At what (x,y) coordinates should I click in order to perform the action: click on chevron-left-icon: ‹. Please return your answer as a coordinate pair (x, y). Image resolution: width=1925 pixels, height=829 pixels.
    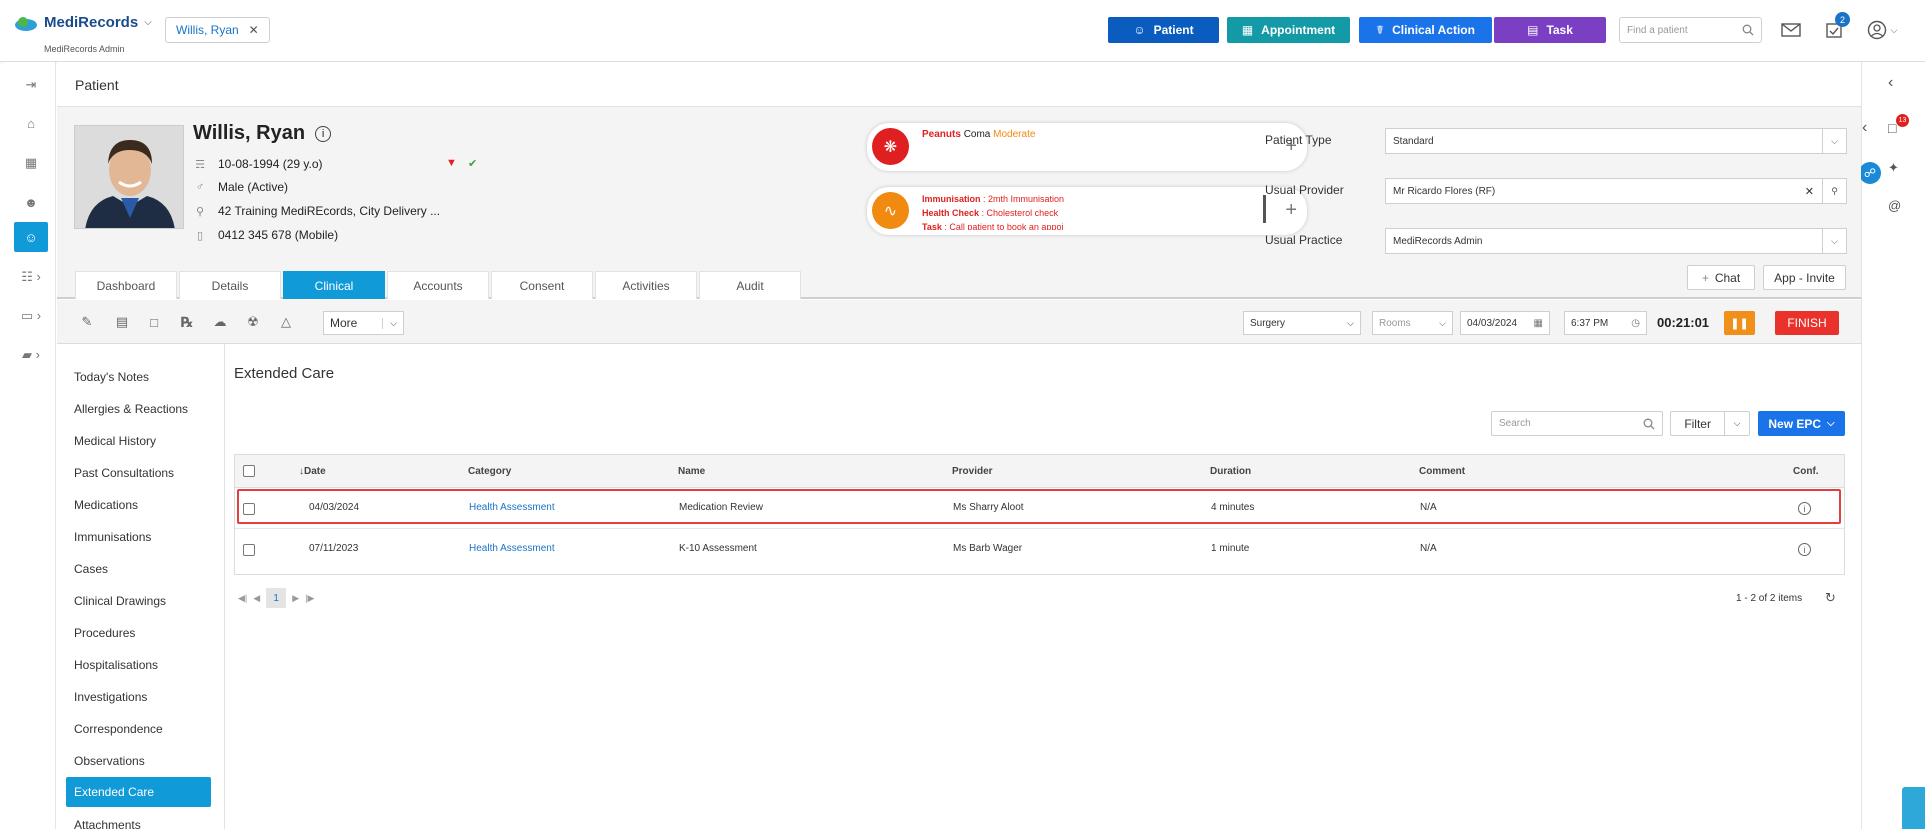
    Looking at the image, I should click on (1864, 128).